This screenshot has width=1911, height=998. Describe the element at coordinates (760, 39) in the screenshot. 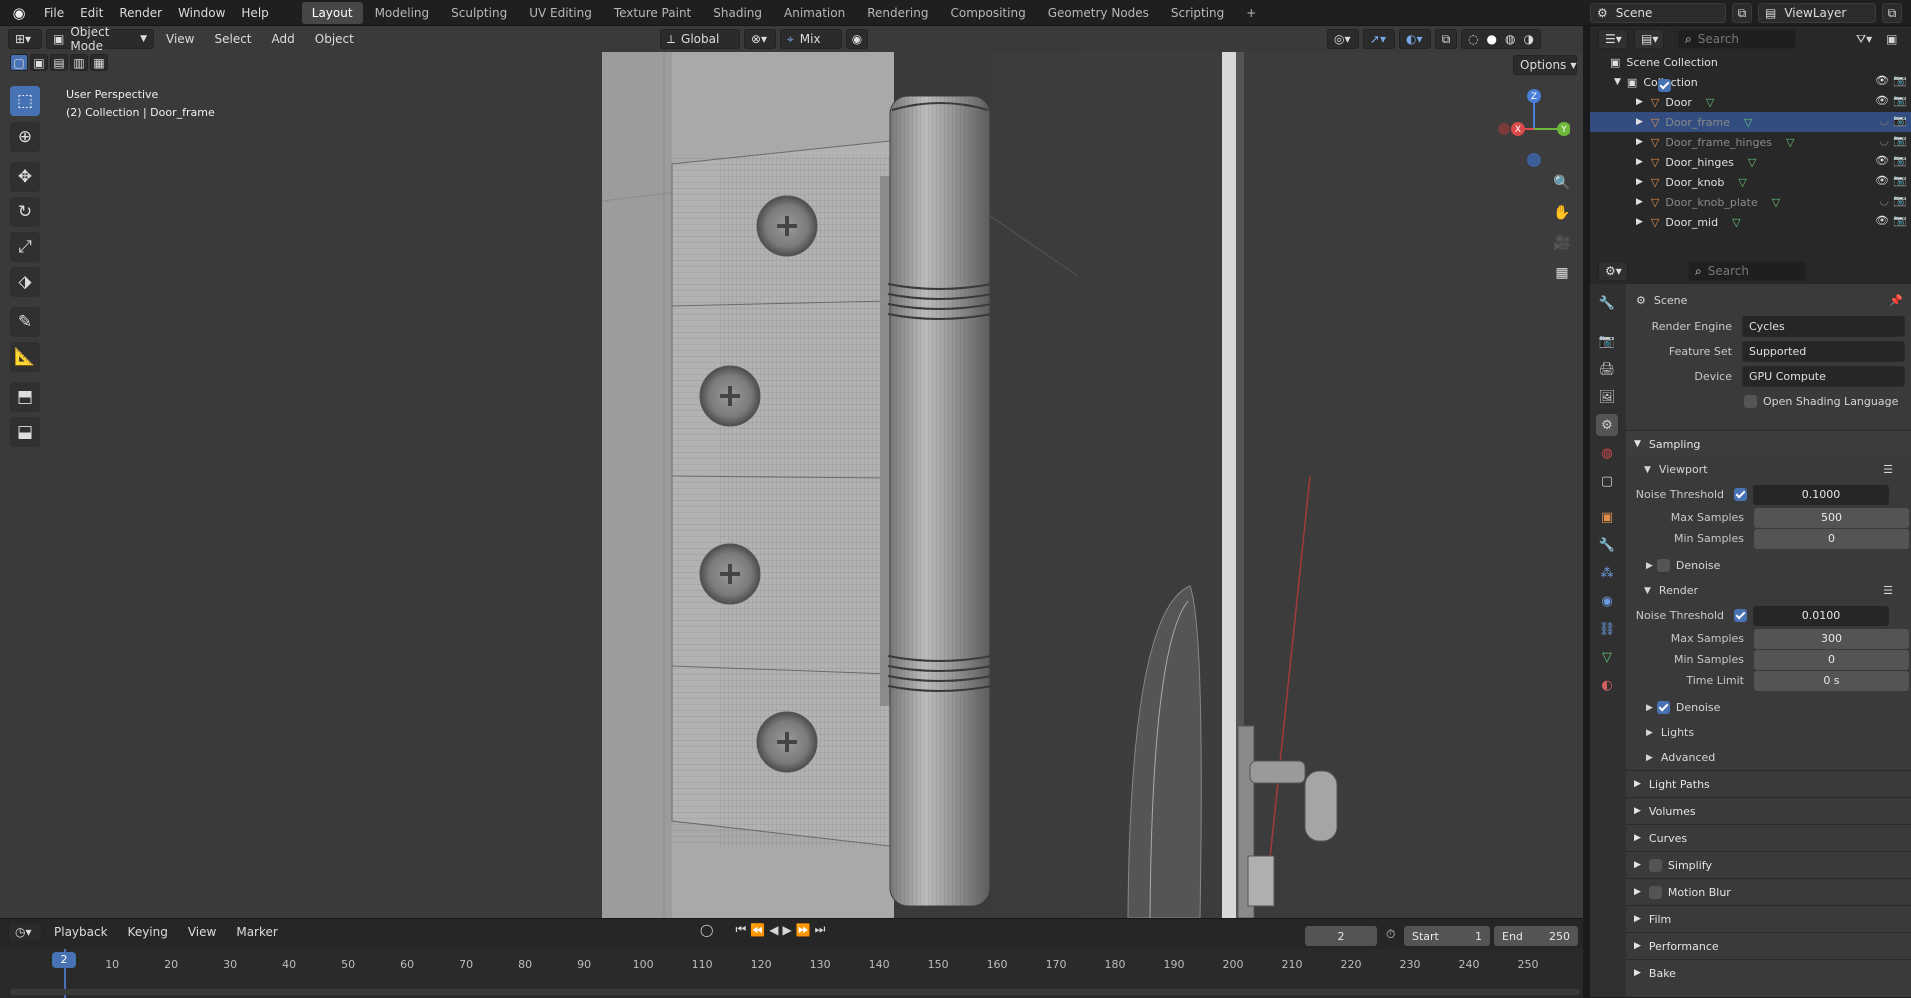

I see `pivot-icon: ⊗▾` at that location.